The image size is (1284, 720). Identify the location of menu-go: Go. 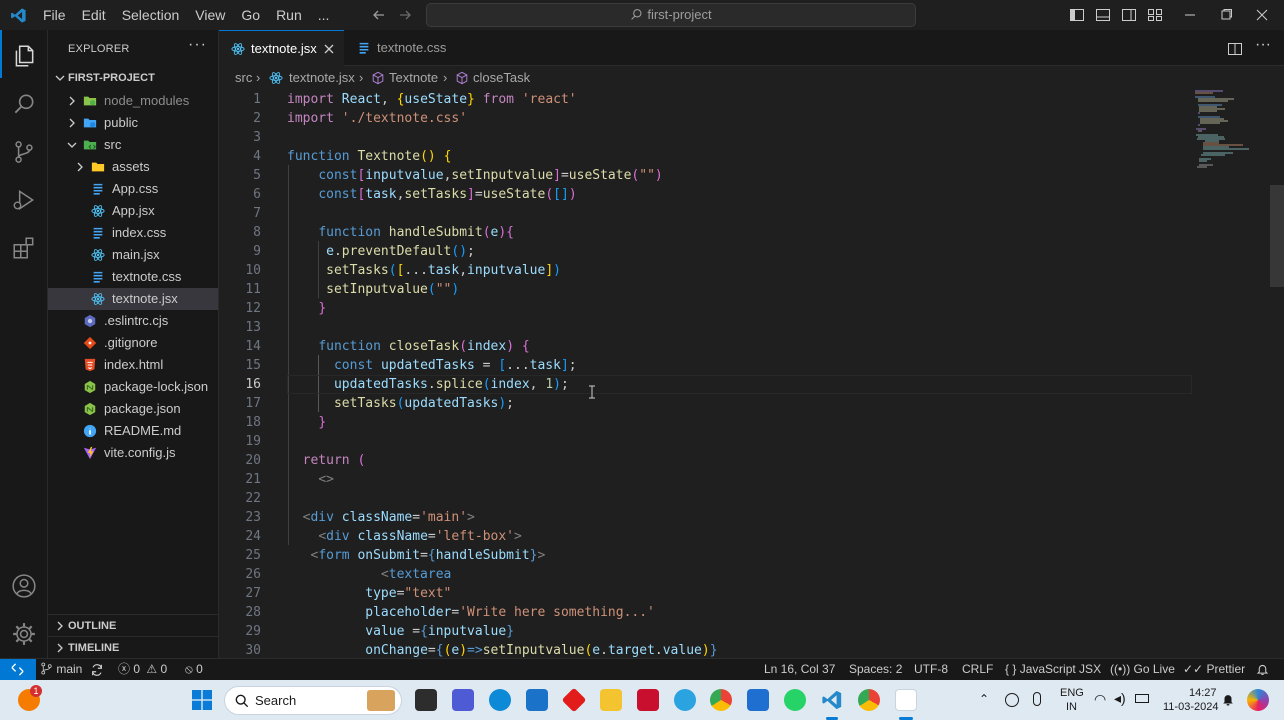
(250, 15).